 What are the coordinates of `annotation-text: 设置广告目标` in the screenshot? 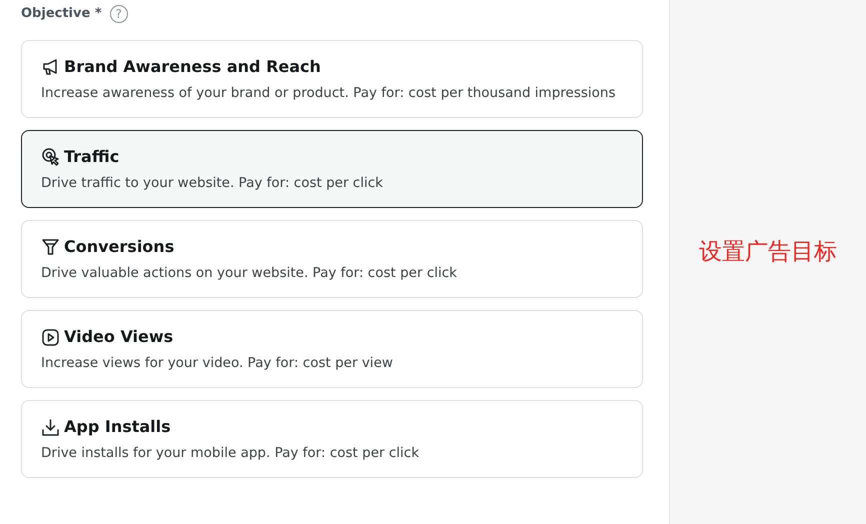 It's located at (768, 252).